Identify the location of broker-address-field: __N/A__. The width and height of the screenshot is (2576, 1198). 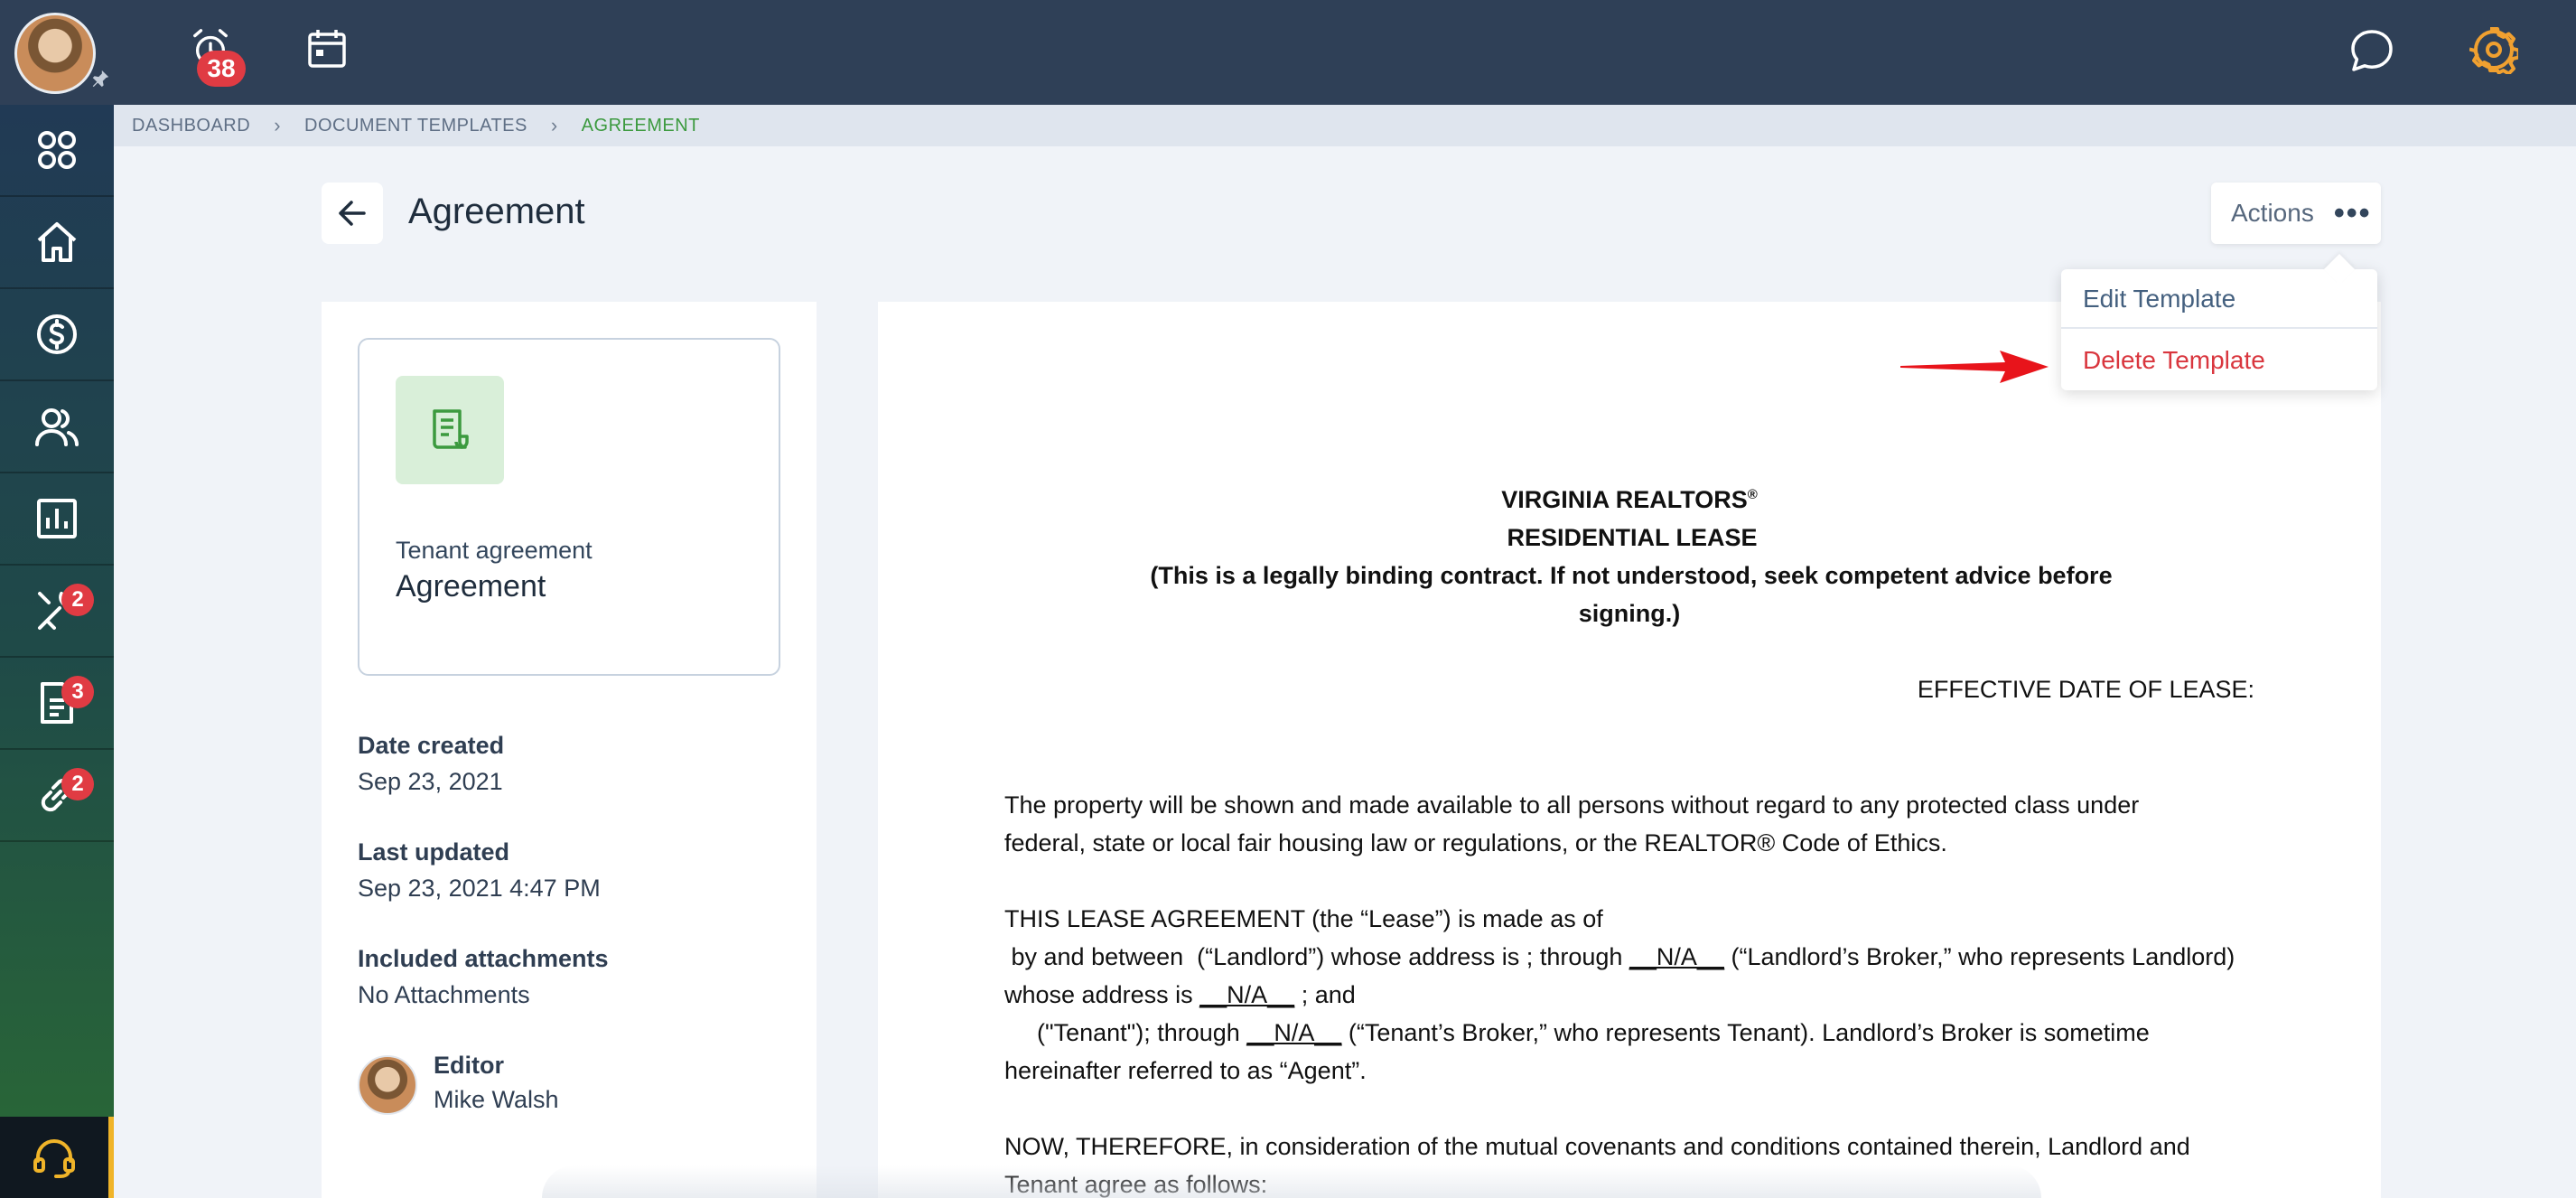
(1247, 994).